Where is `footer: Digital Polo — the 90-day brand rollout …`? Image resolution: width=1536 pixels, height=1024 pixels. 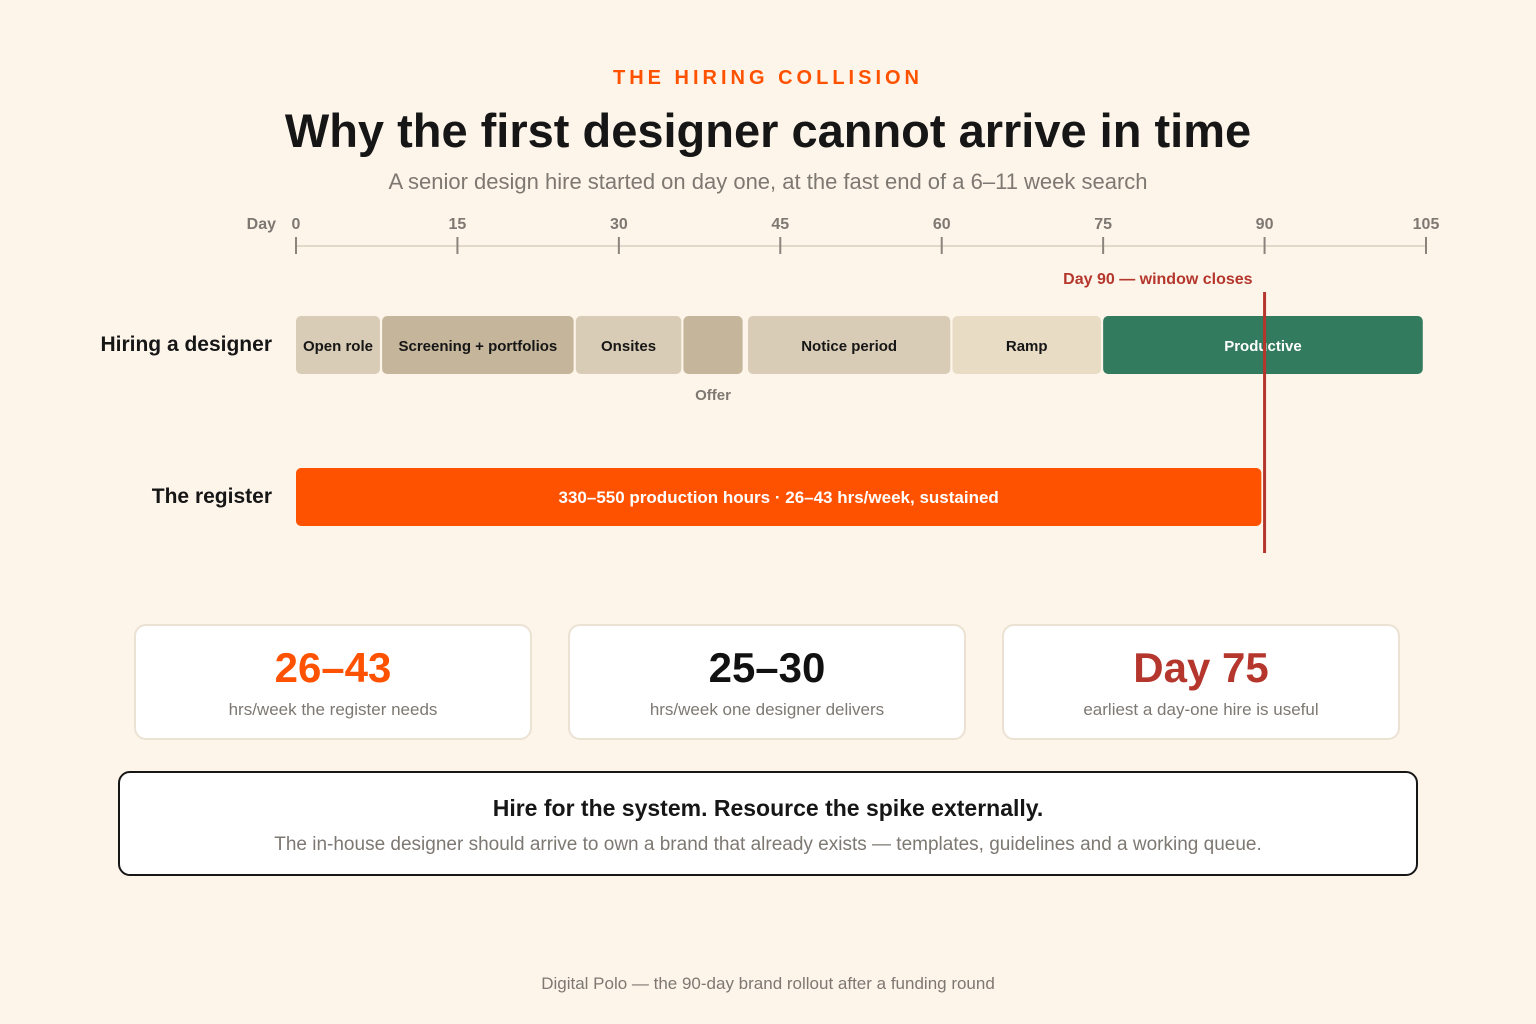 footer: Digital Polo — the 90-day brand rollout … is located at coordinates (768, 983).